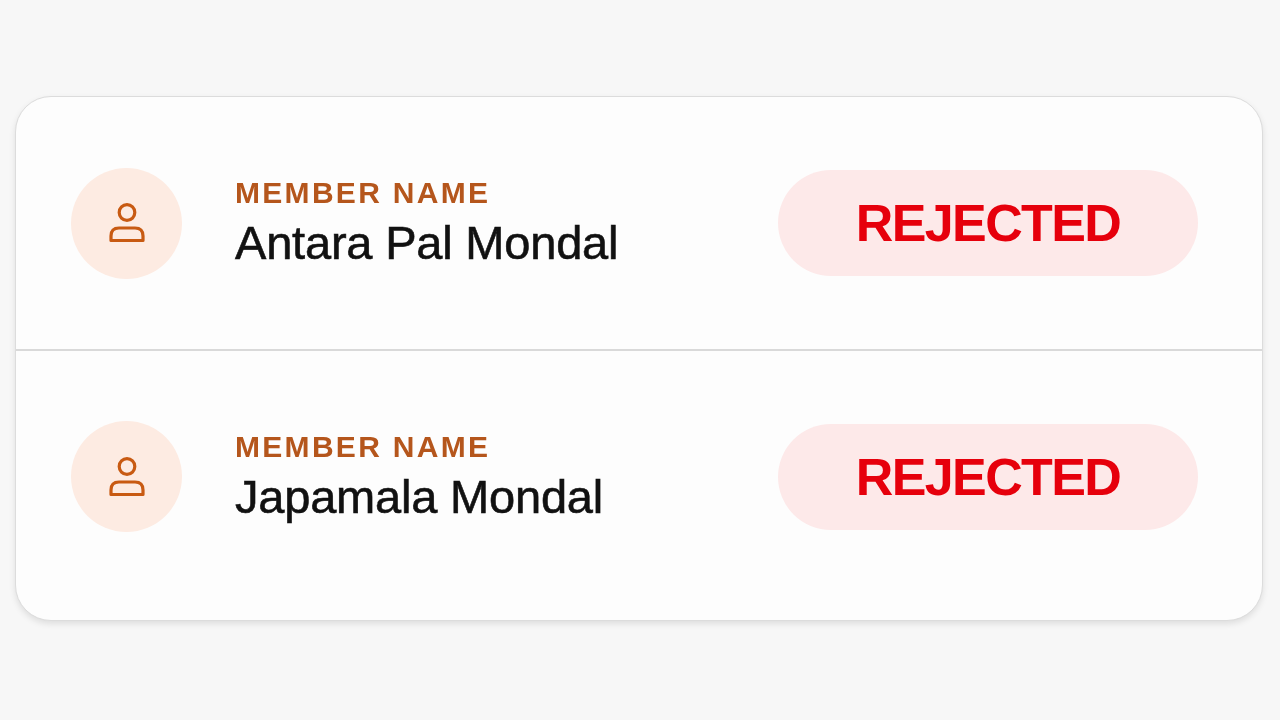  What do you see at coordinates (419, 496) in the screenshot?
I see `member-name: Japamala Mondal` at bounding box center [419, 496].